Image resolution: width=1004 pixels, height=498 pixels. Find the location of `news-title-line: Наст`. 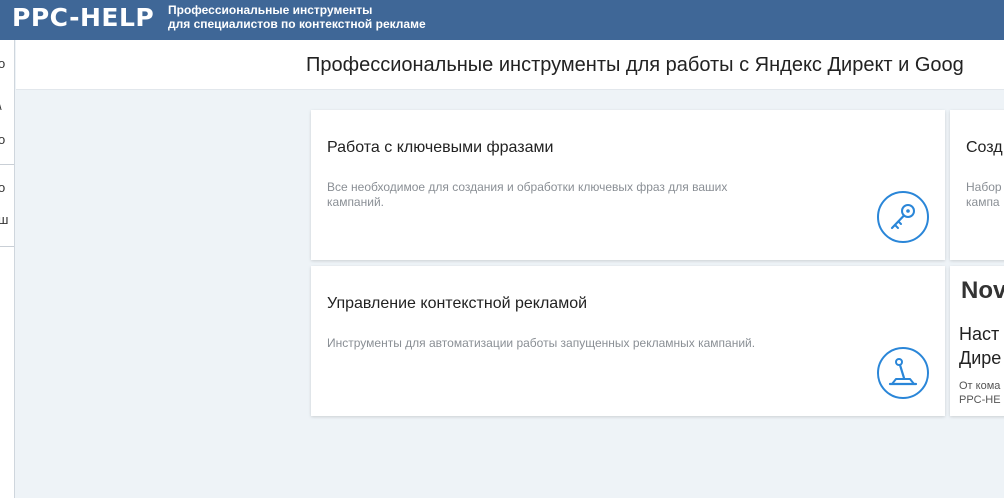

news-title-line: Наст is located at coordinates (980, 334).